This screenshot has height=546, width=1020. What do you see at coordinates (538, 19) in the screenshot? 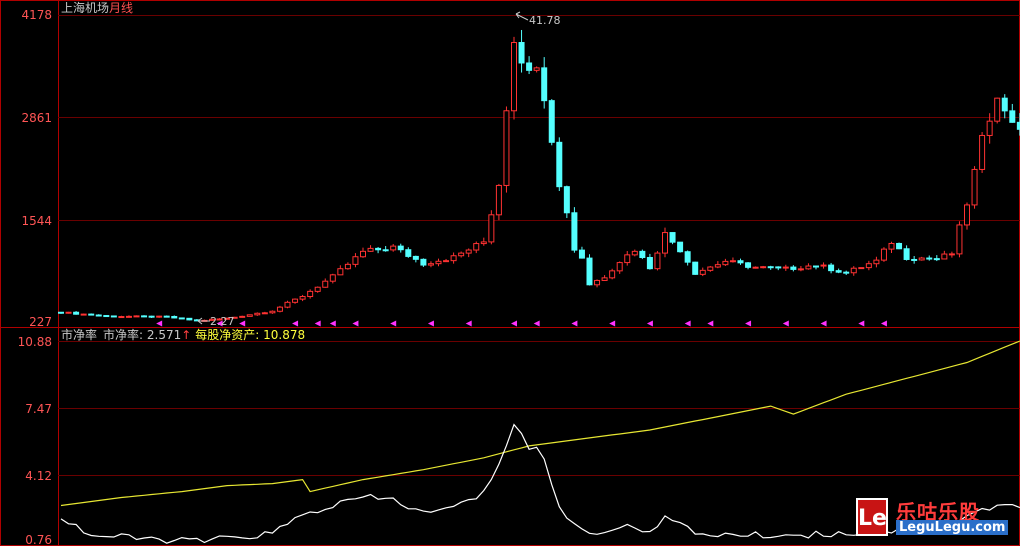
I see `high-annotation: 41.78` at bounding box center [538, 19].